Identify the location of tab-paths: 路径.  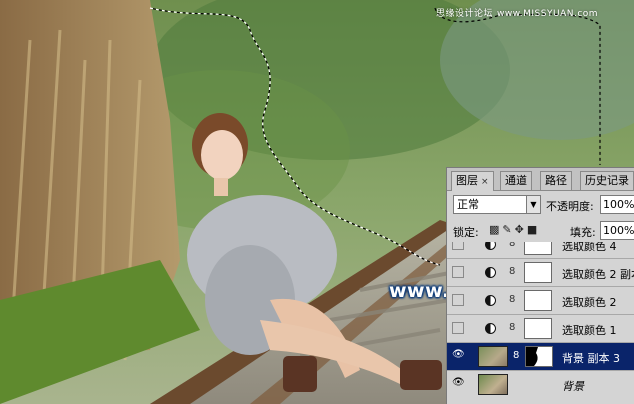
(556, 180).